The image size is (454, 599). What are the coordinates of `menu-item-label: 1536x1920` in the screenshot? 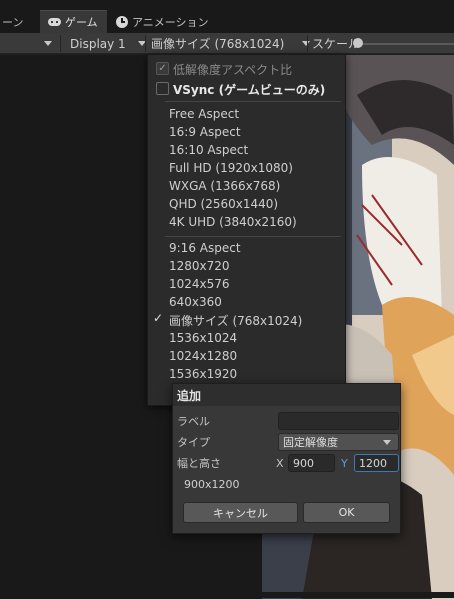 It's located at (203, 374).